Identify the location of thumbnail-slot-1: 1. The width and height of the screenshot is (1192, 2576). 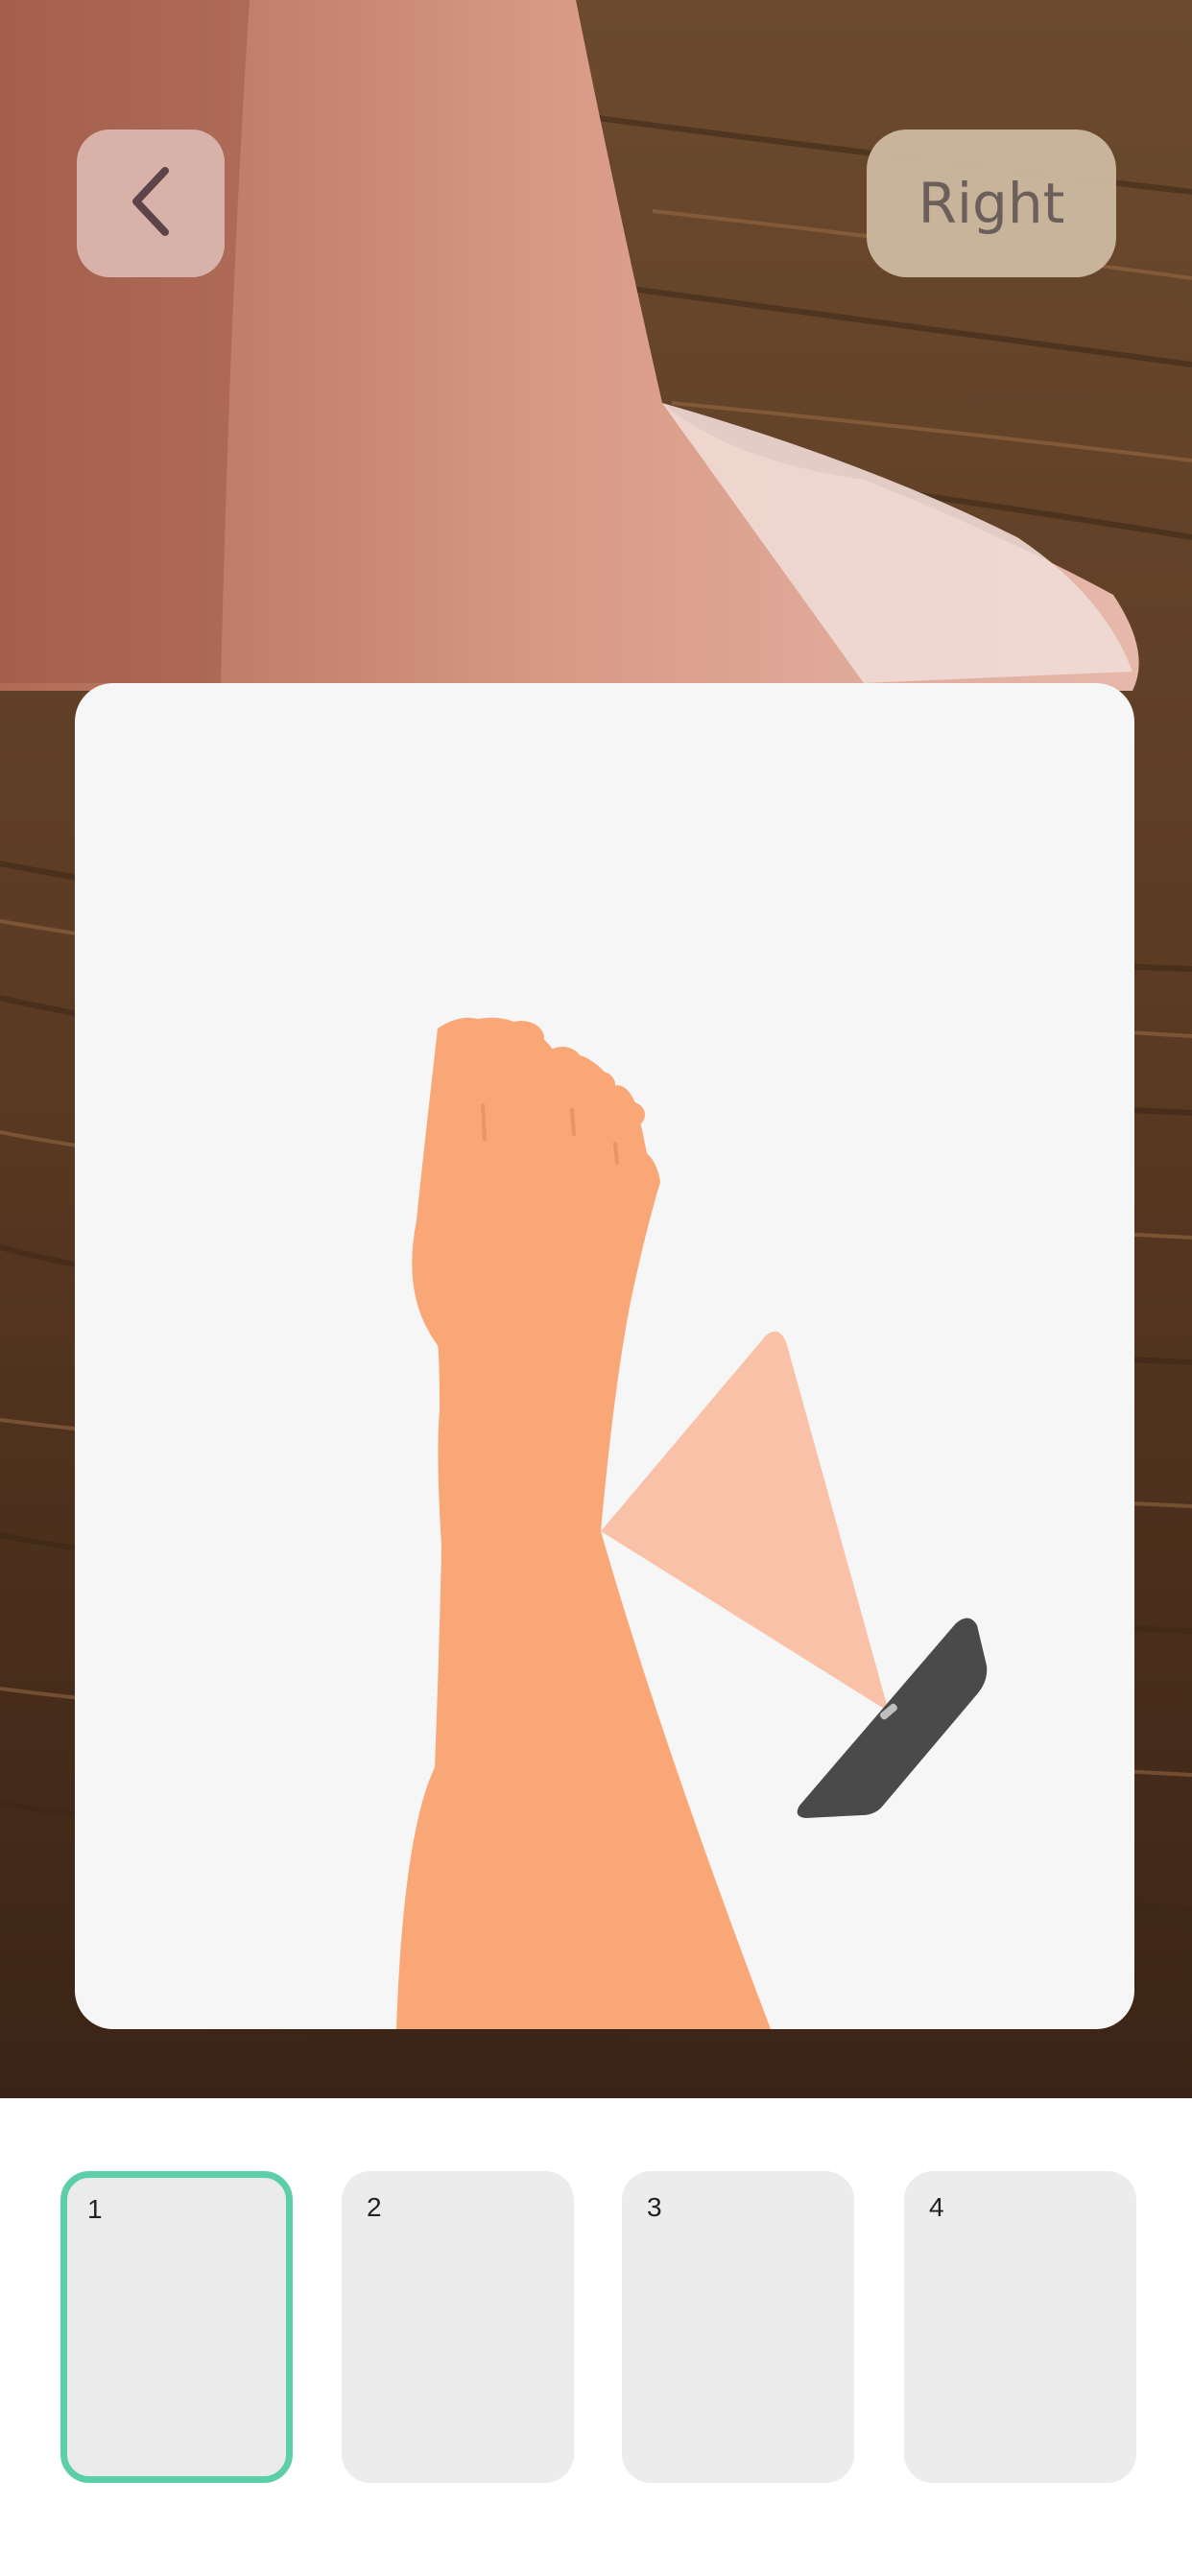
(177, 2327).